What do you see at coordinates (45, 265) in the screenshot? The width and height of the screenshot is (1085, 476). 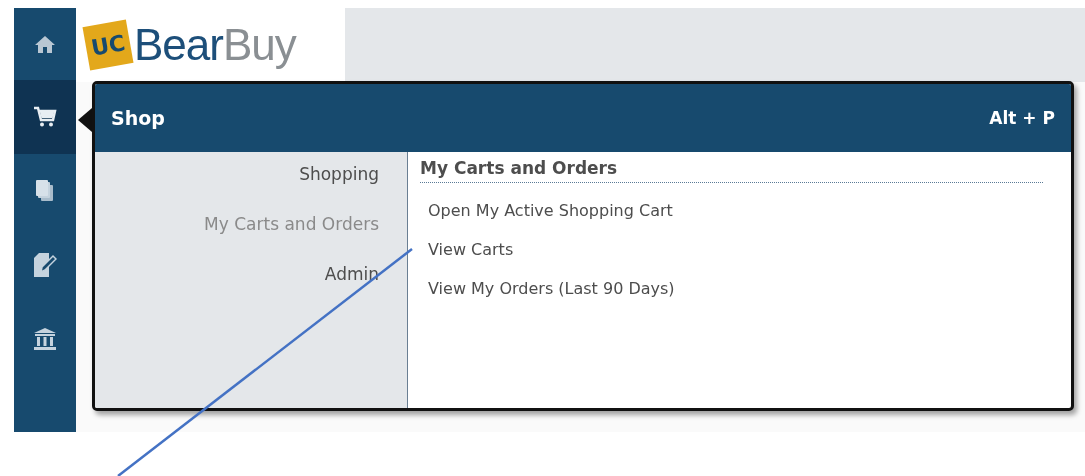 I see `edit-icon` at bounding box center [45, 265].